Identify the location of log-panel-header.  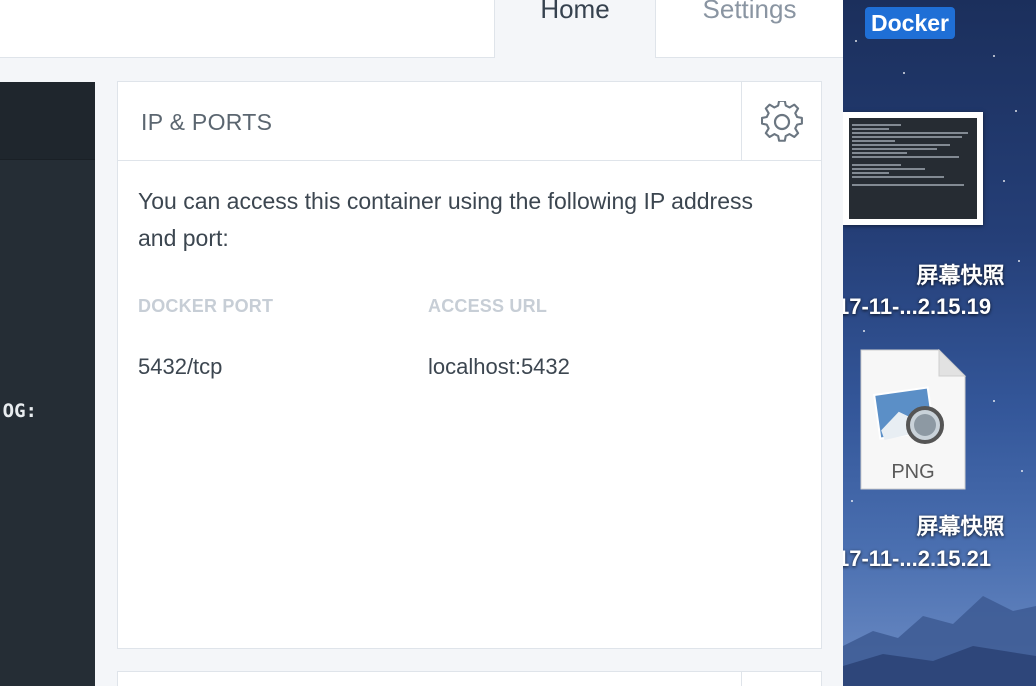
(47, 121).